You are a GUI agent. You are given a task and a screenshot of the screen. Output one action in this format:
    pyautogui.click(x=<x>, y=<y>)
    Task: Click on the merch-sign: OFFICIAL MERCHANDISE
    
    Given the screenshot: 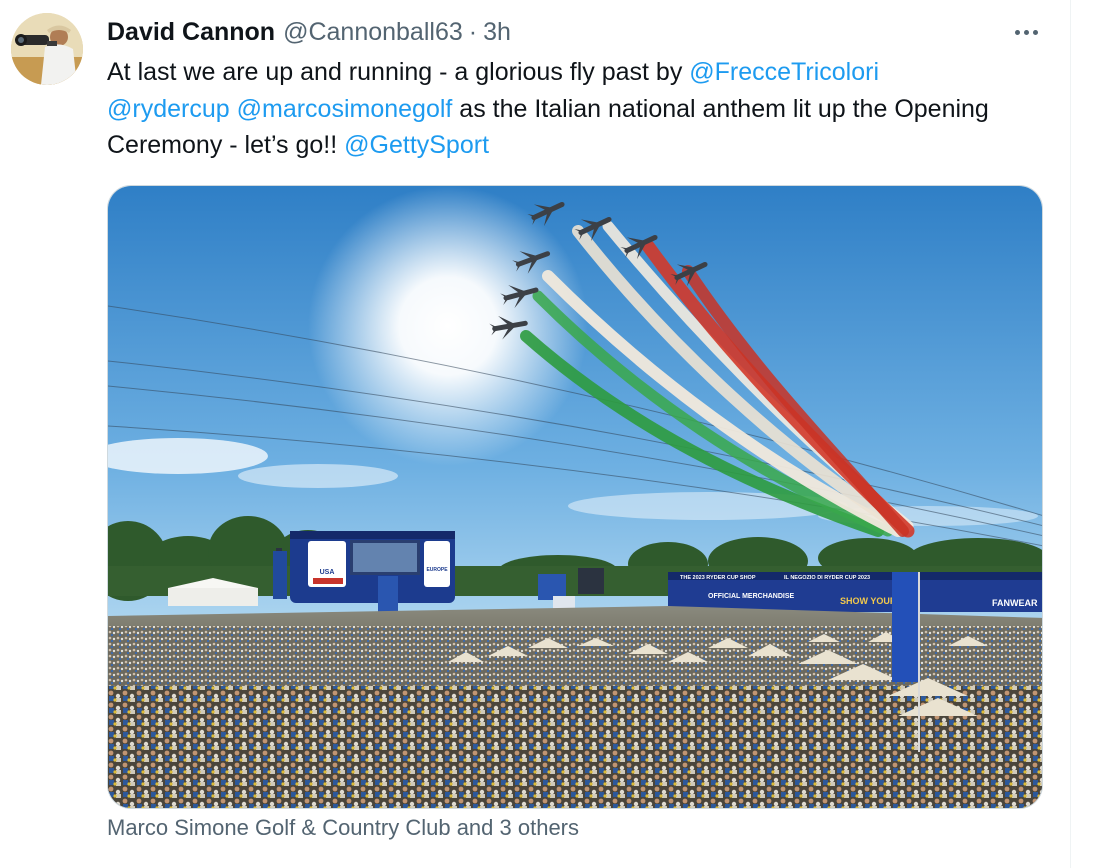 What is the action you would take?
    pyautogui.click(x=751, y=596)
    